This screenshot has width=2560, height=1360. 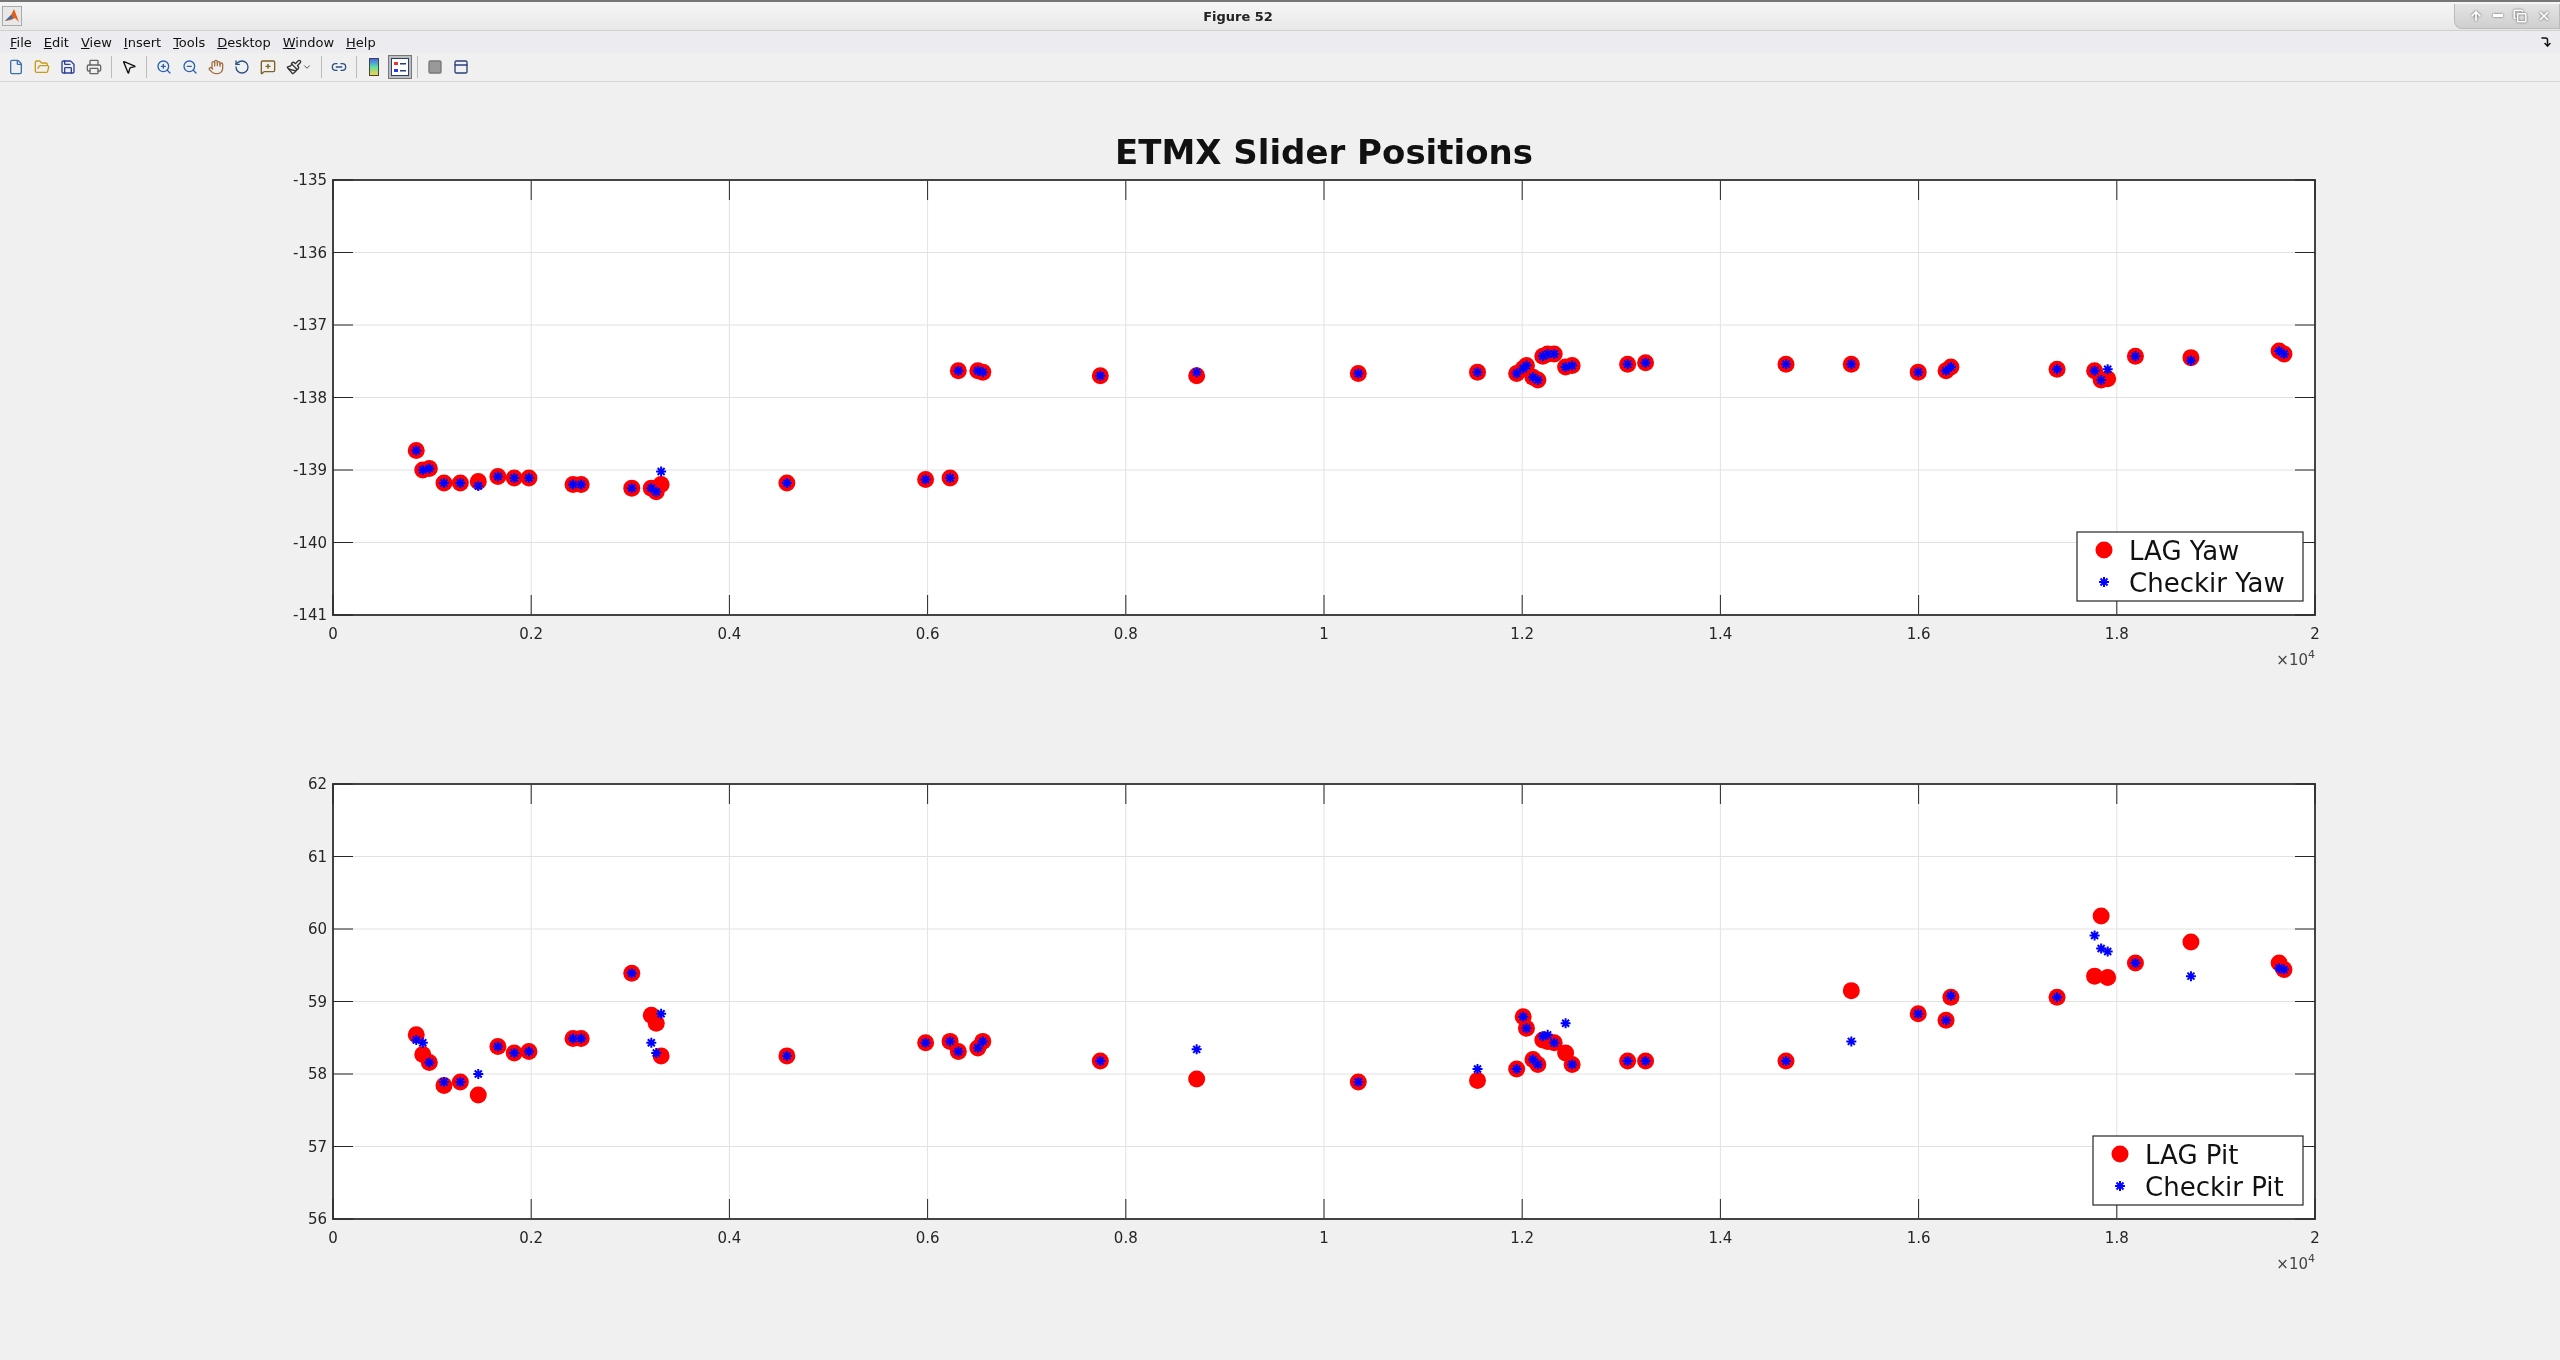 What do you see at coordinates (1324, 152) in the screenshot?
I see `chart-title: ETMX Slider Positions` at bounding box center [1324, 152].